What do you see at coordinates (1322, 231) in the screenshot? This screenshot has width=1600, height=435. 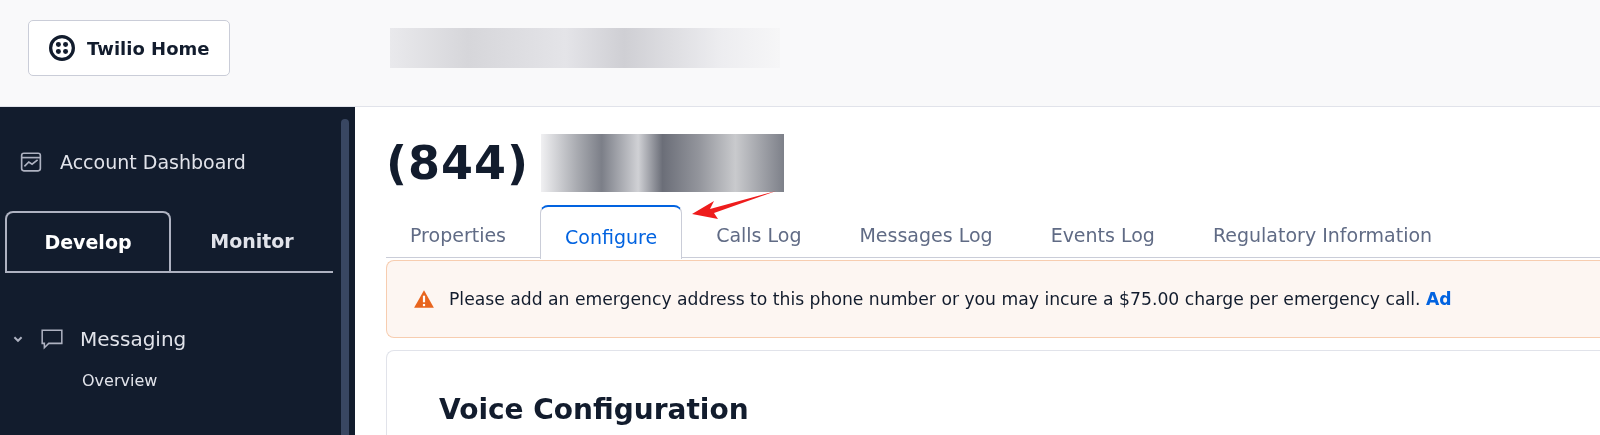 I see `tab: Regulatory Information` at bounding box center [1322, 231].